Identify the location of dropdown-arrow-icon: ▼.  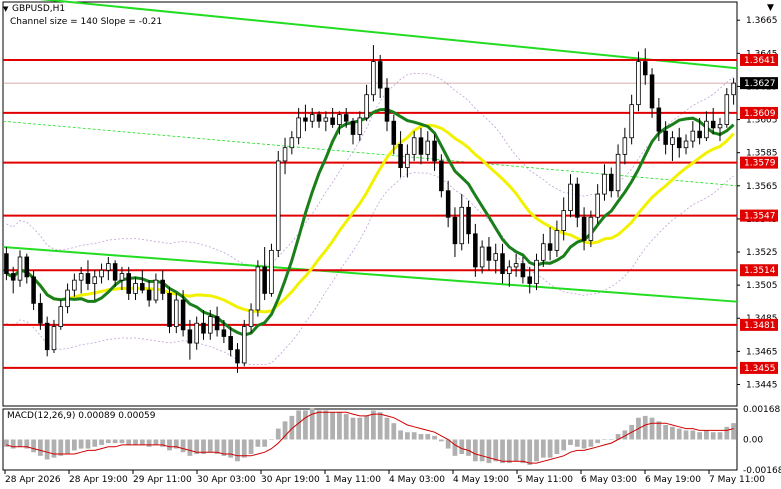
(770, 8).